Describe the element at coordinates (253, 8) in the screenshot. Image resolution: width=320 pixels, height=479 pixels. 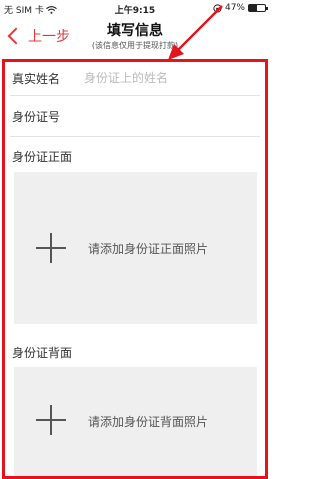
I see `battery-fill` at that location.